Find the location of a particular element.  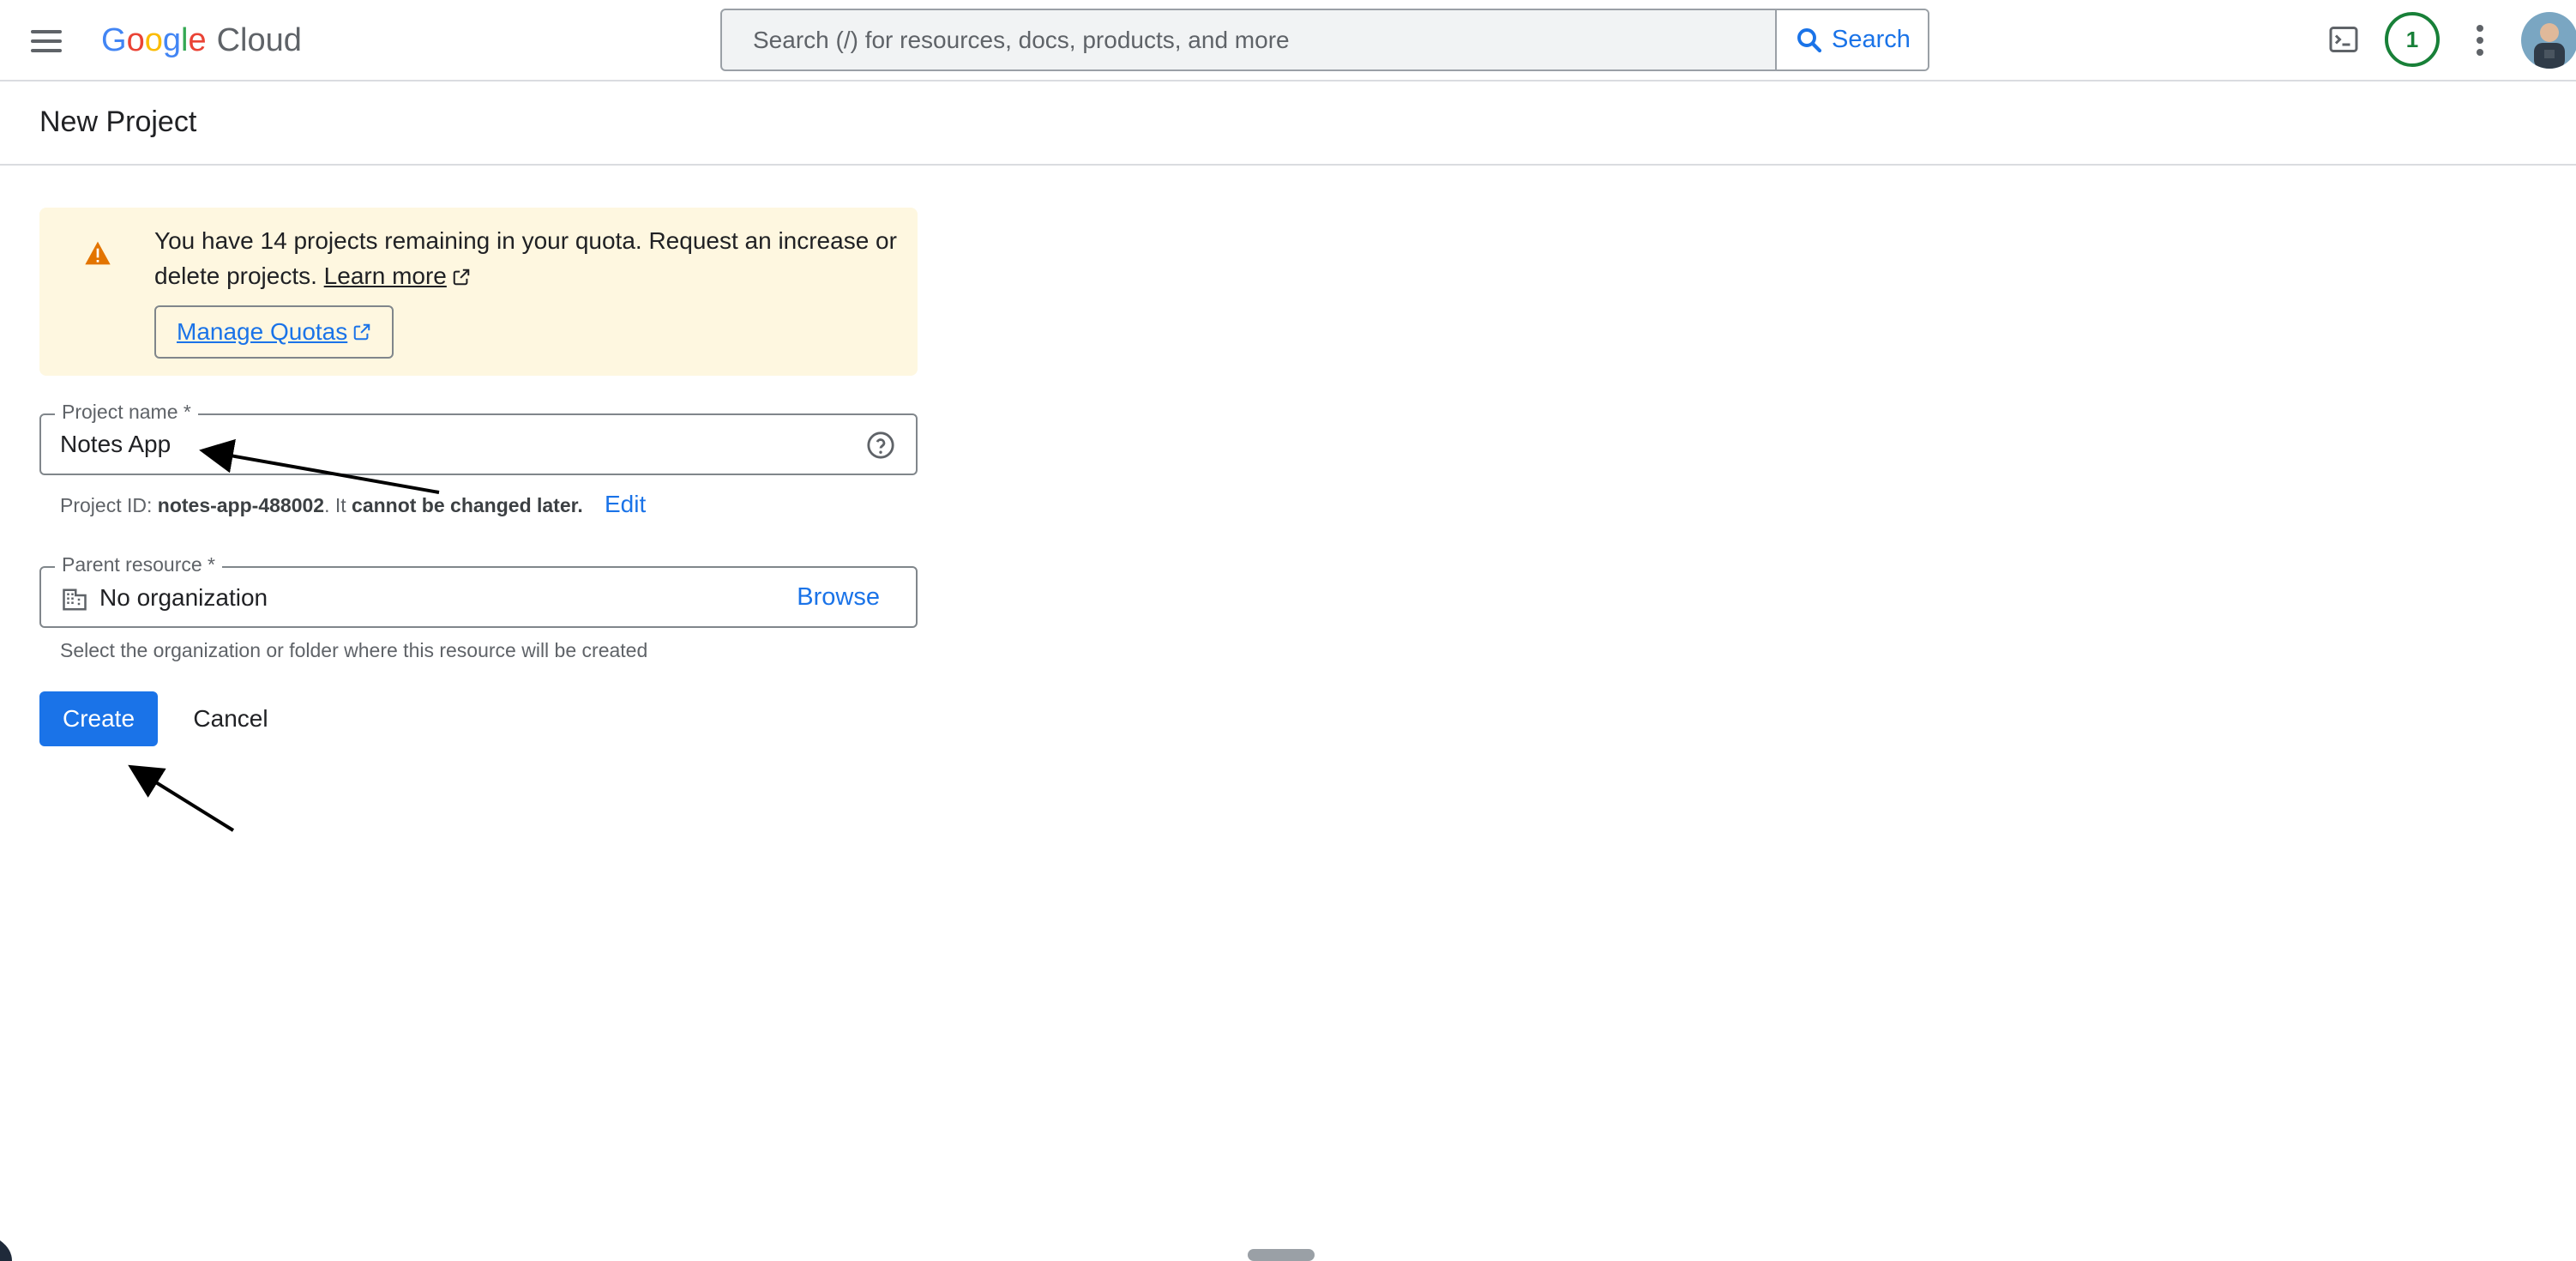

scrollbar-handle is located at coordinates (1281, 1255).